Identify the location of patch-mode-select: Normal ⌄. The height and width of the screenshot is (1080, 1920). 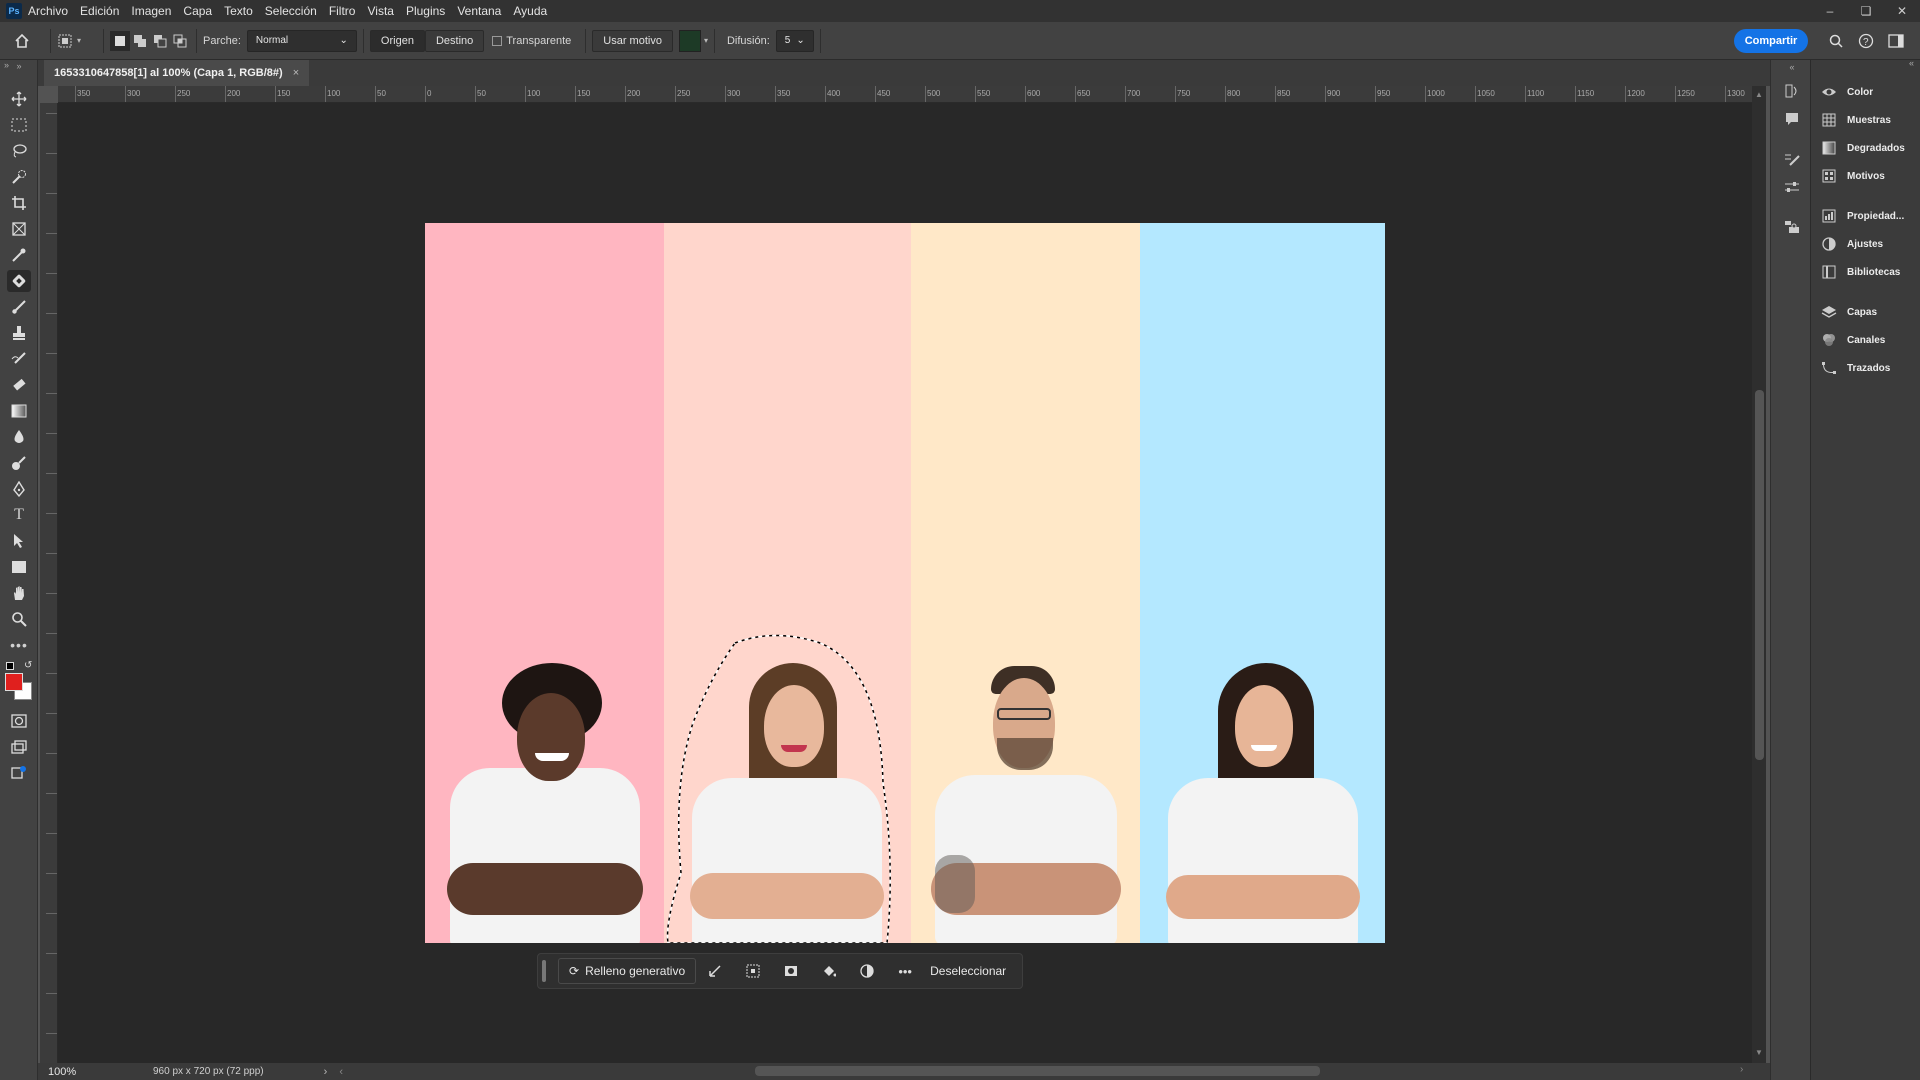
(301, 40).